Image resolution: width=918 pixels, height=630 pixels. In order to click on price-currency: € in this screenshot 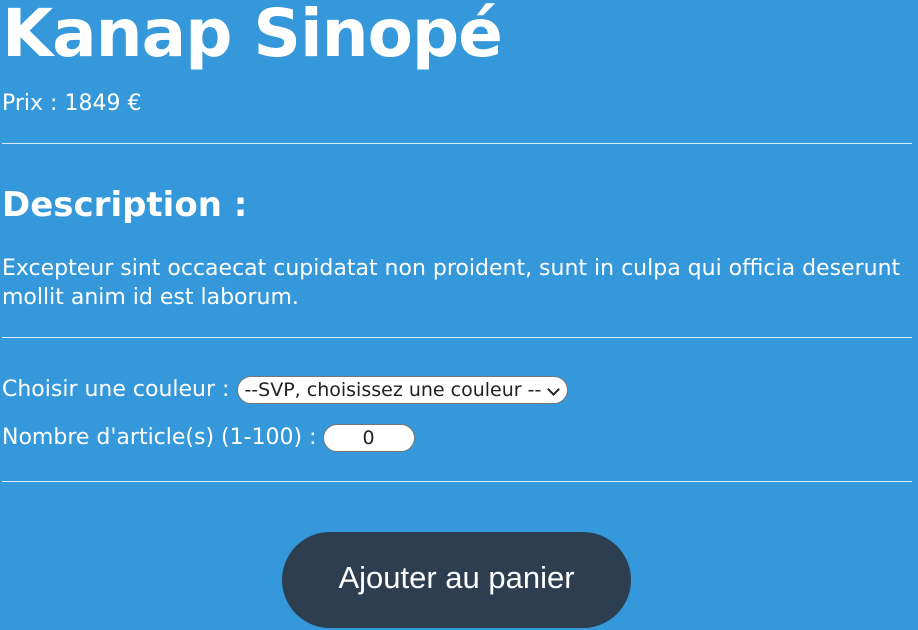, I will do `click(134, 103)`.